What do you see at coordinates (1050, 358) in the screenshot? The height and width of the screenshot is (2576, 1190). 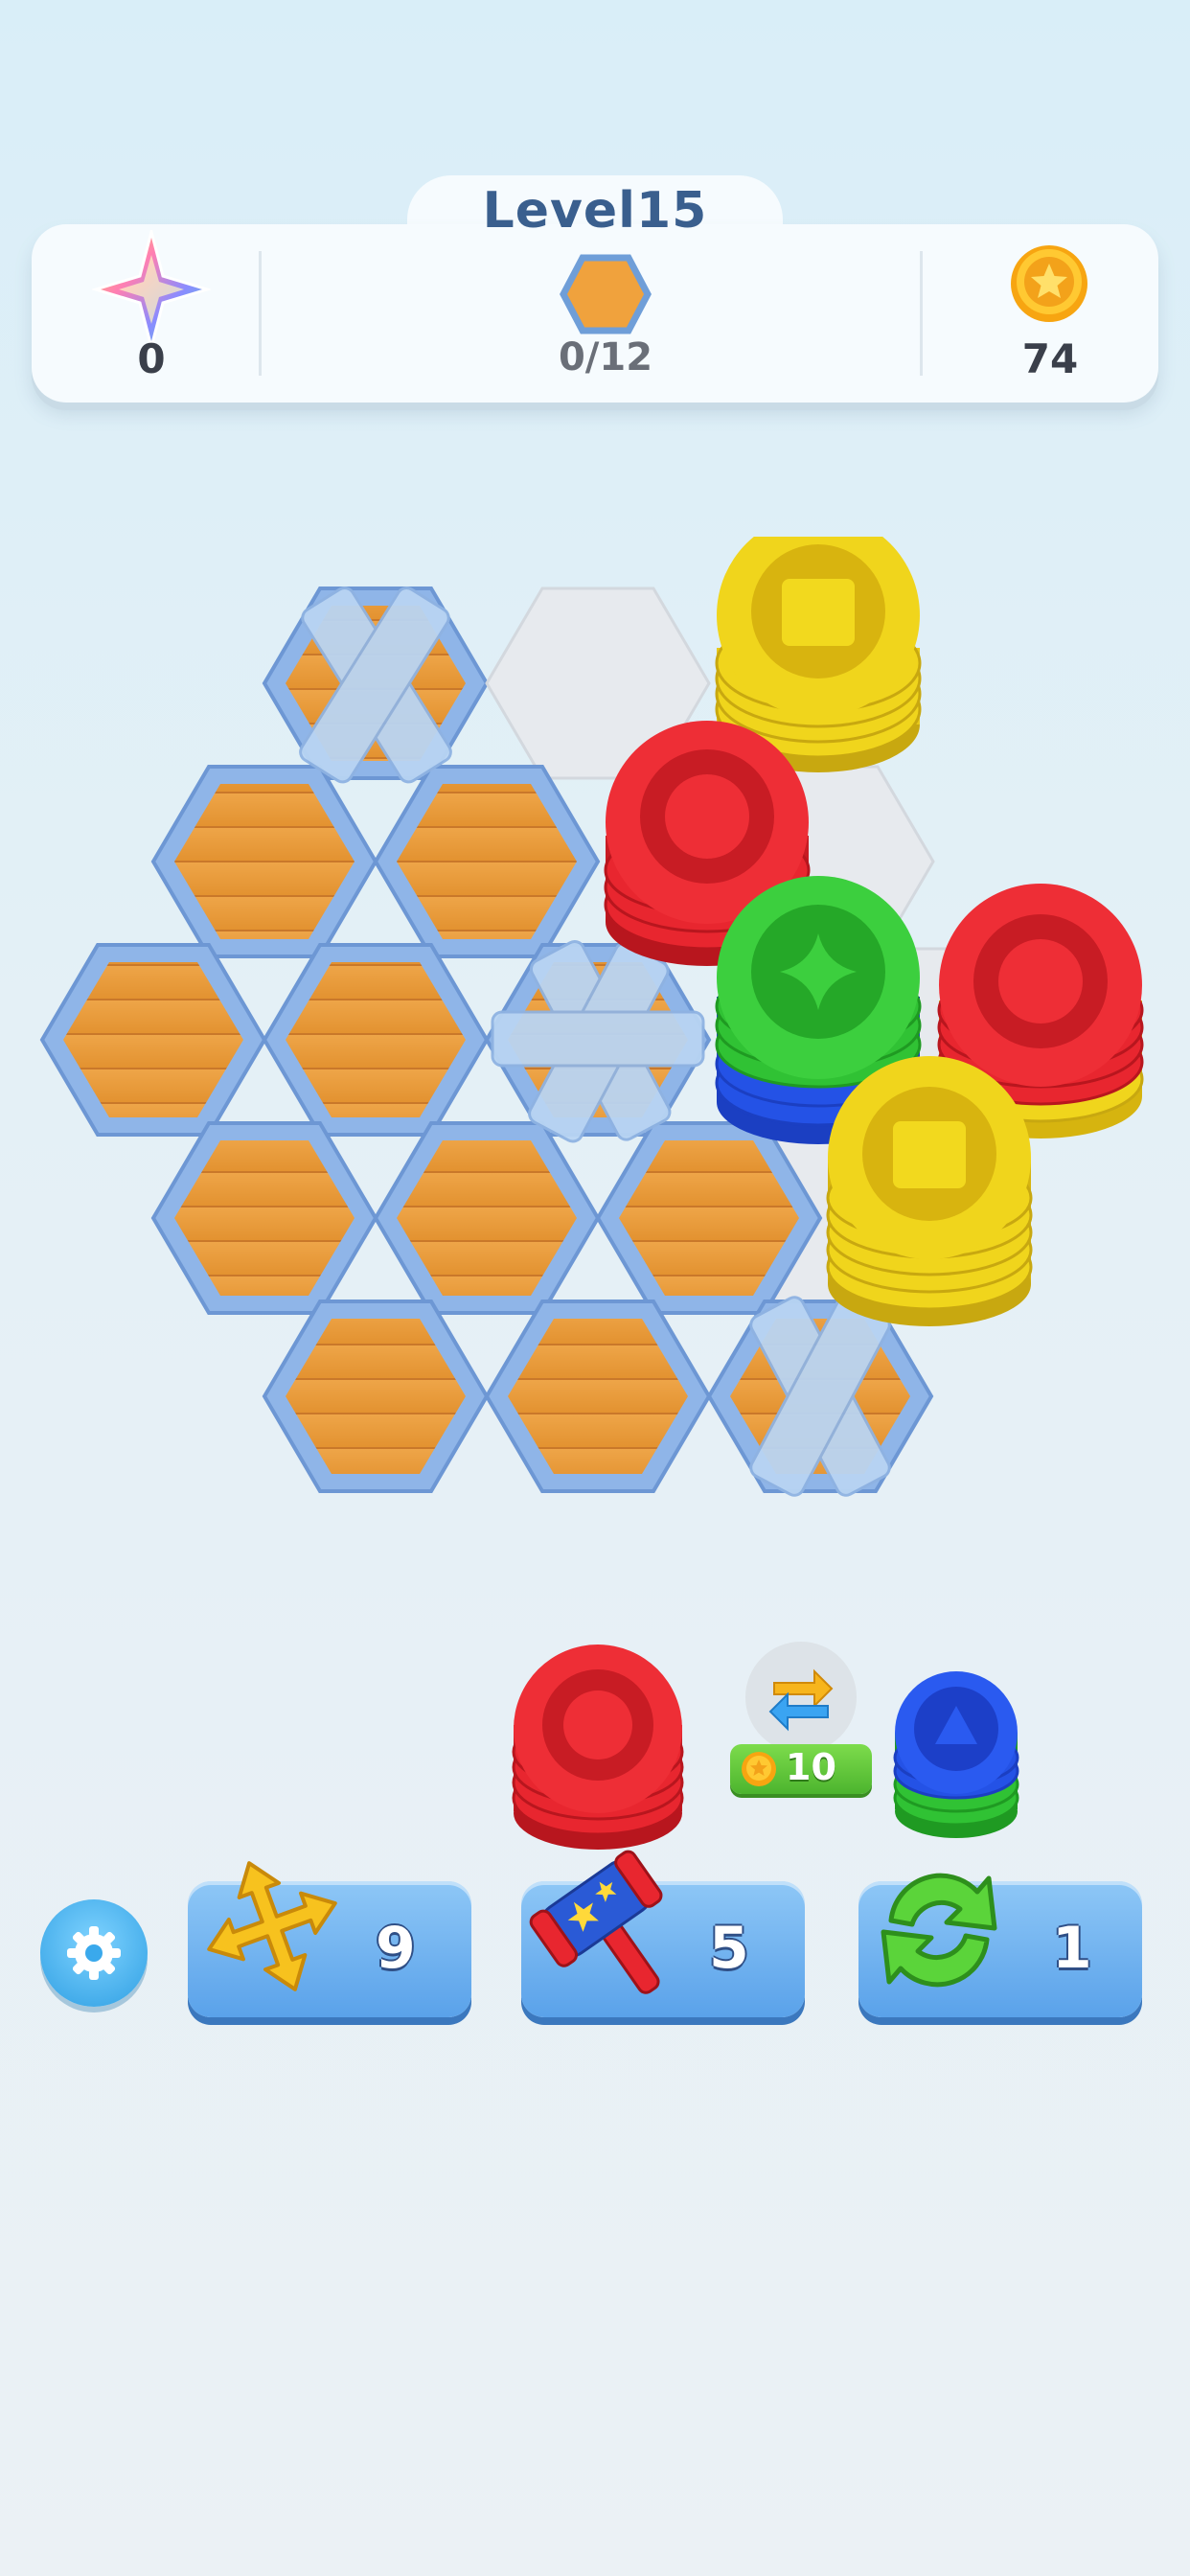 I see `coins-count: 74` at bounding box center [1050, 358].